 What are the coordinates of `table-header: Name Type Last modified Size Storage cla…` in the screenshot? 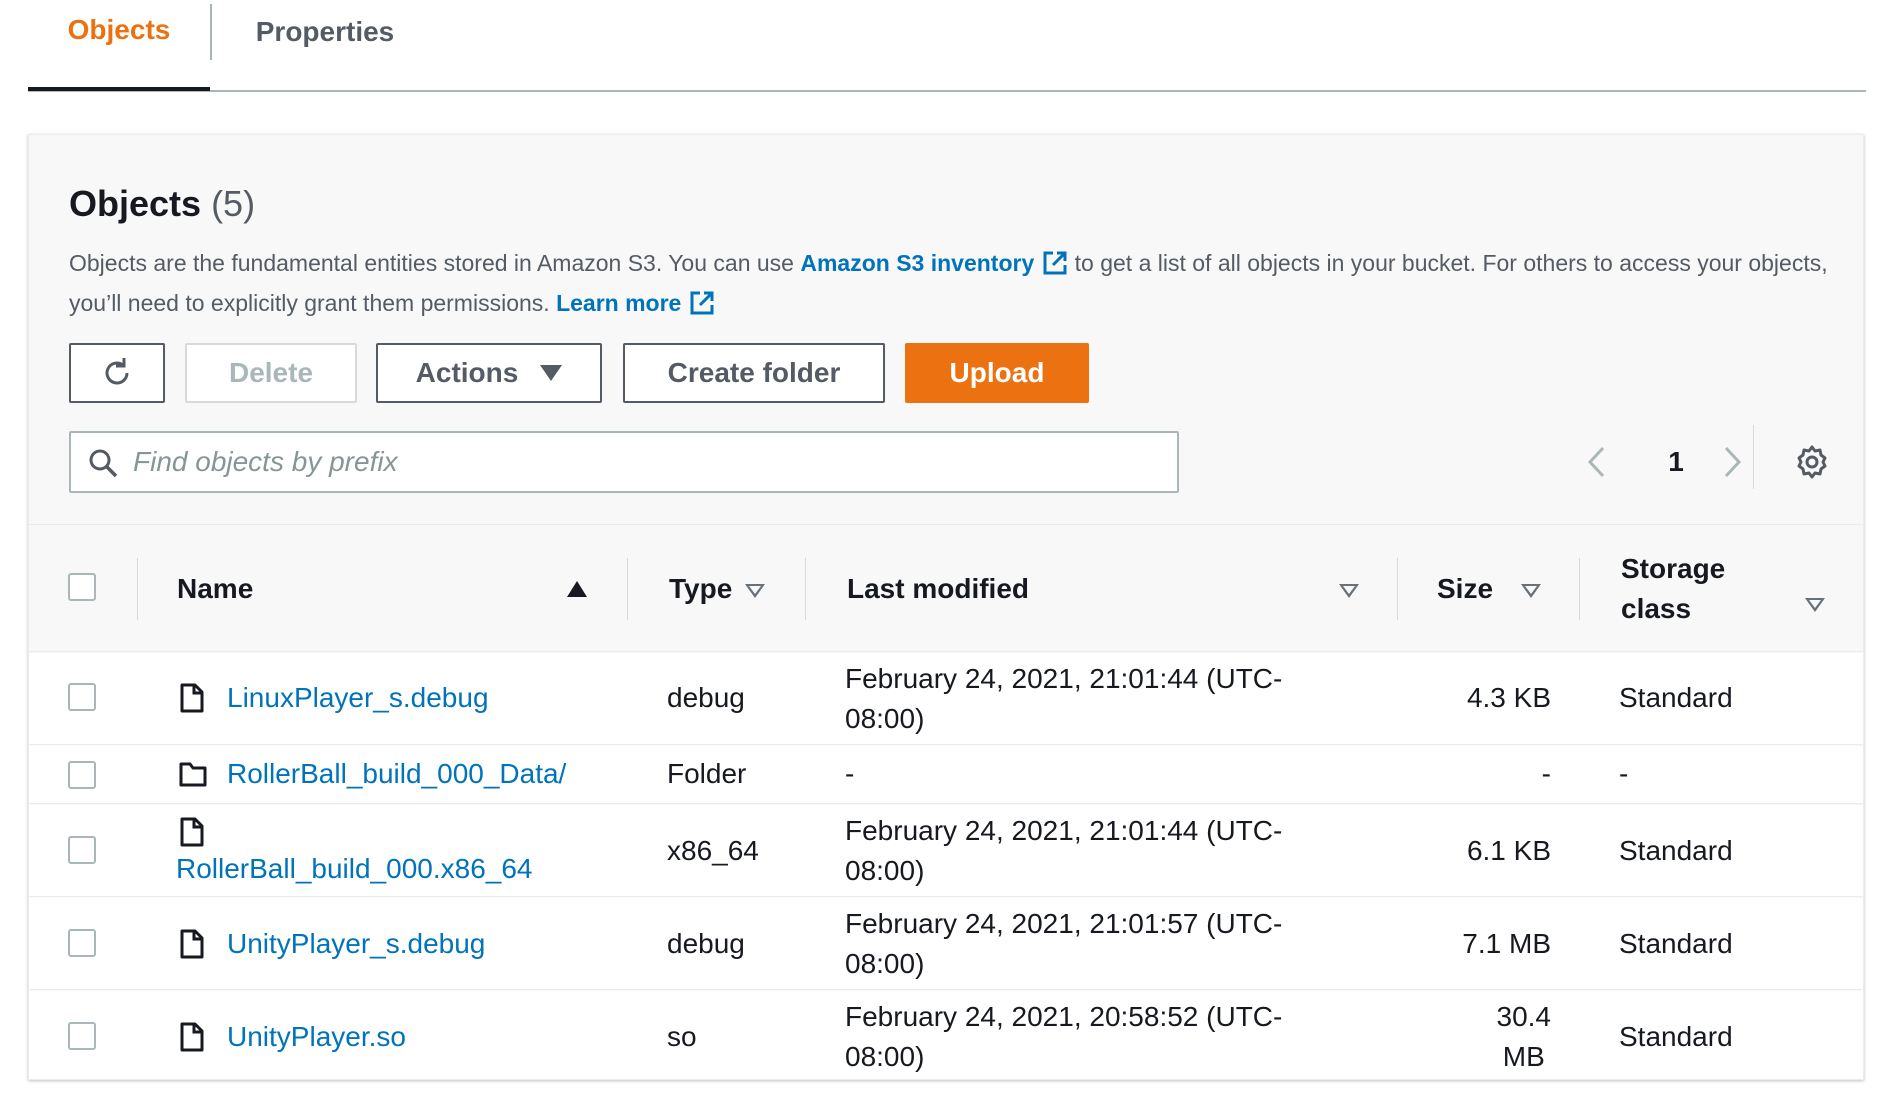 It's located at (946, 589).